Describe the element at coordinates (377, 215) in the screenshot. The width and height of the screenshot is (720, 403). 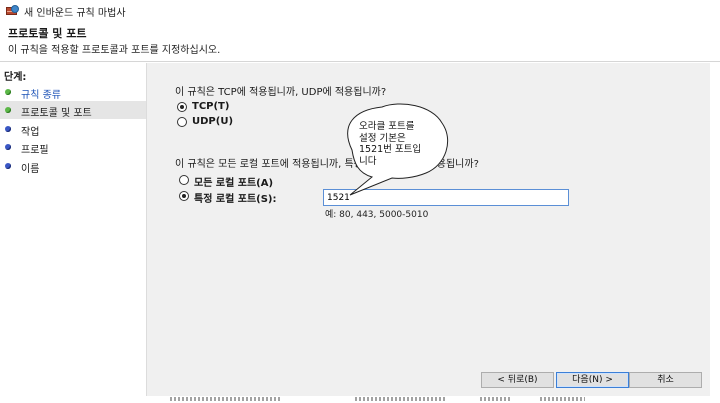
I see `port-example-hint: 예: 80, 443, 5000-5010` at that location.